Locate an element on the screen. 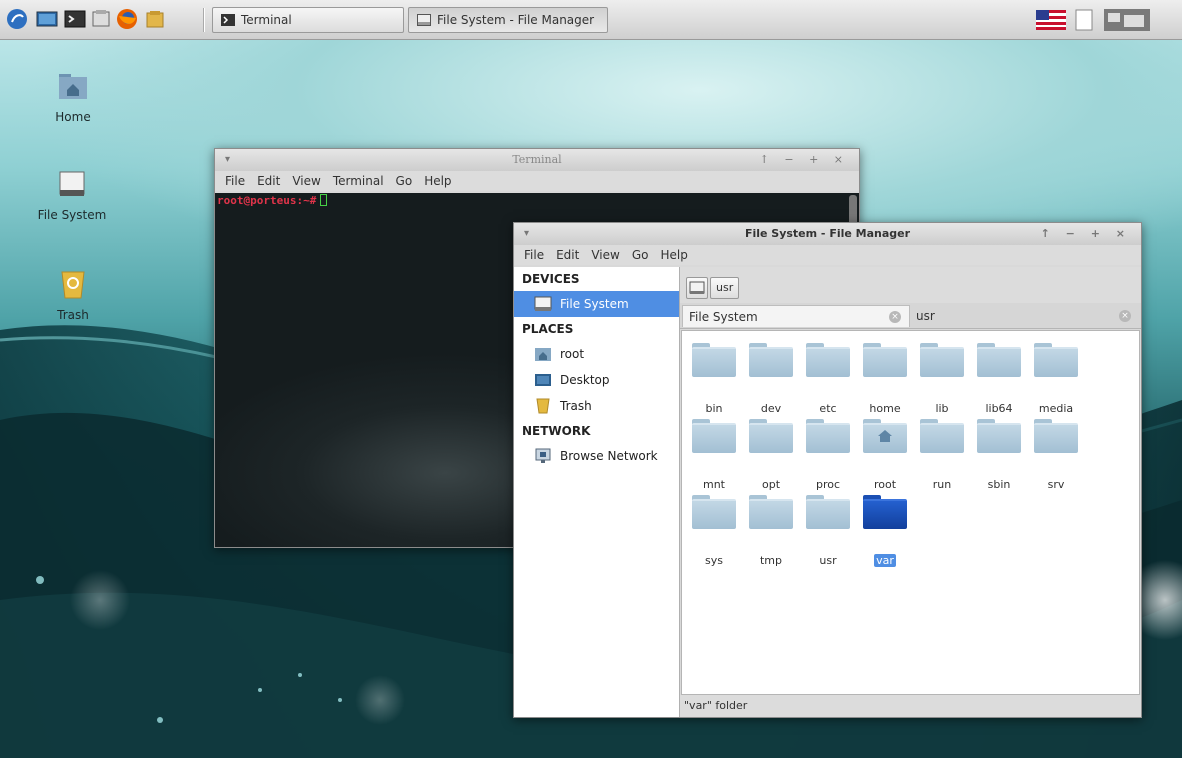 The height and width of the screenshot is (758, 1182). folder-proc: proc is located at coordinates (828, 455).